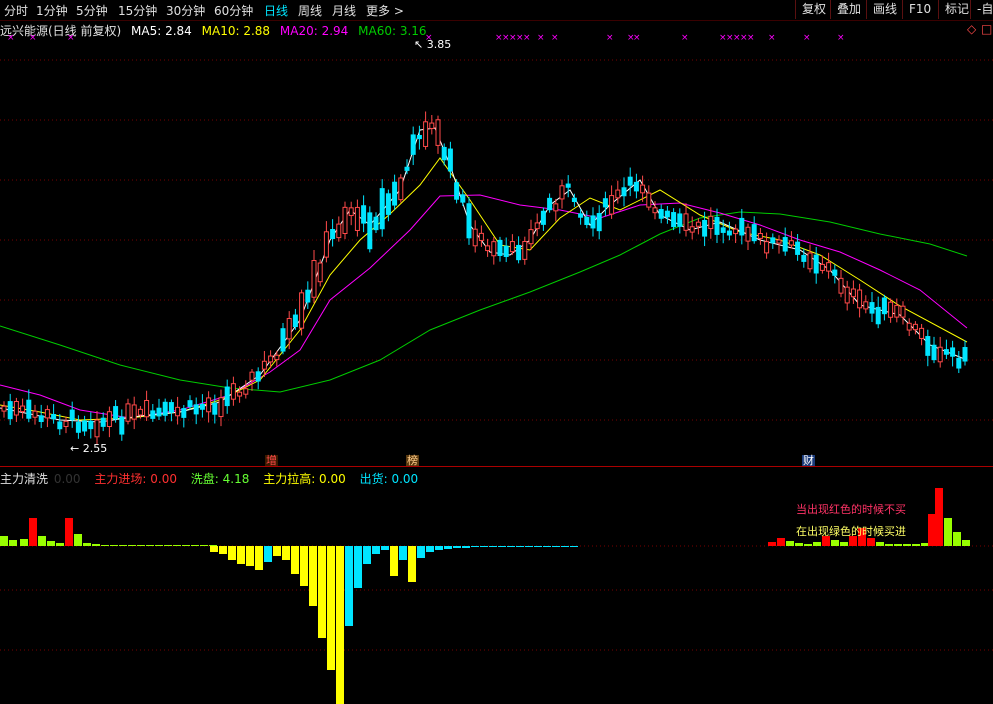  Describe the element at coordinates (344, 10) in the screenshot. I see `tab-monthly: 月线` at that location.